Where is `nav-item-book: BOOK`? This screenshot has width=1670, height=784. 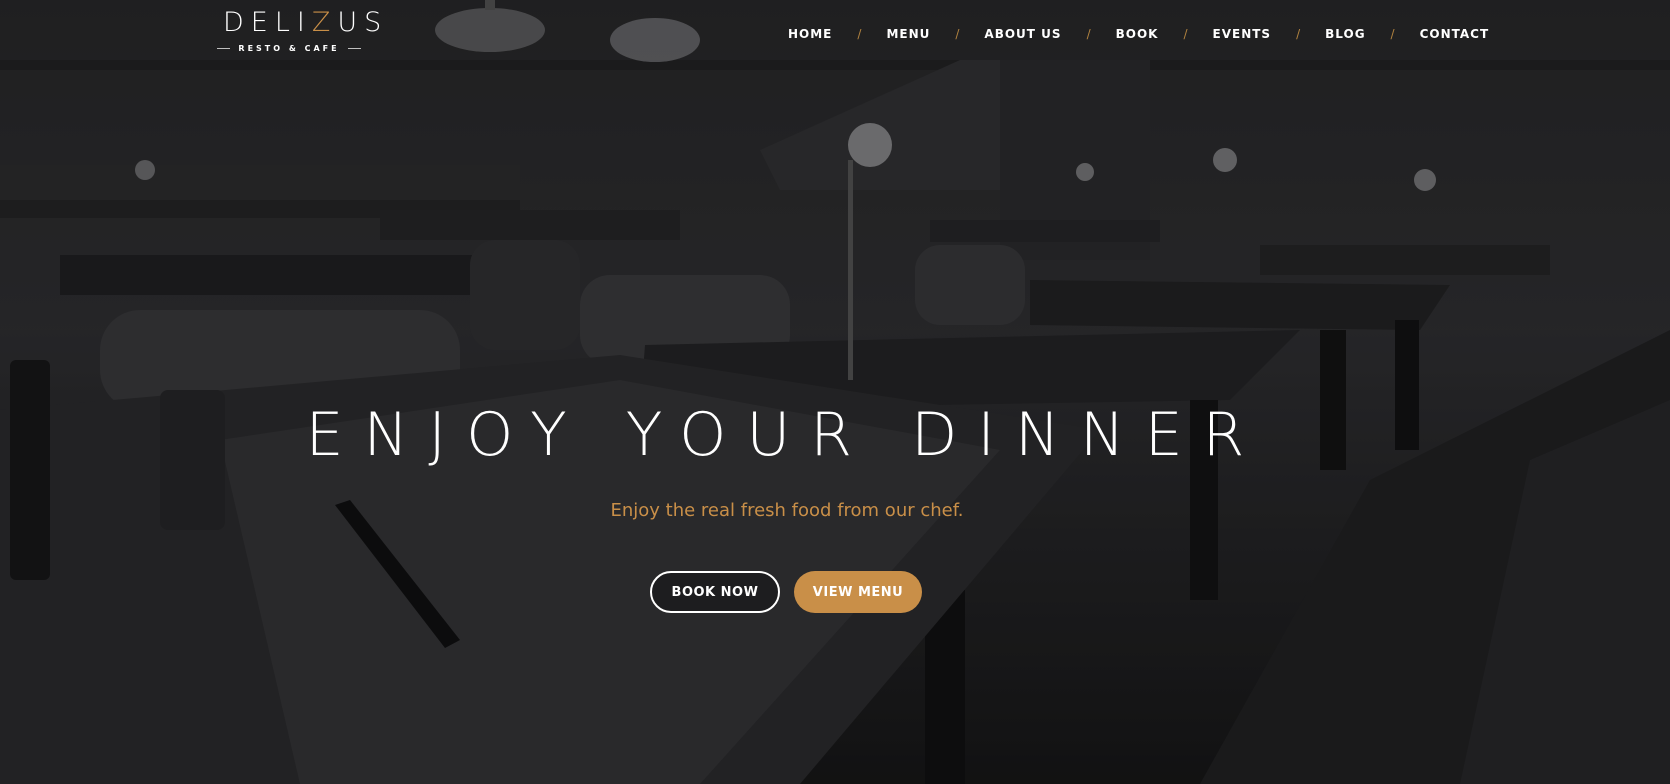
nav-item-book: BOOK is located at coordinates (1137, 34).